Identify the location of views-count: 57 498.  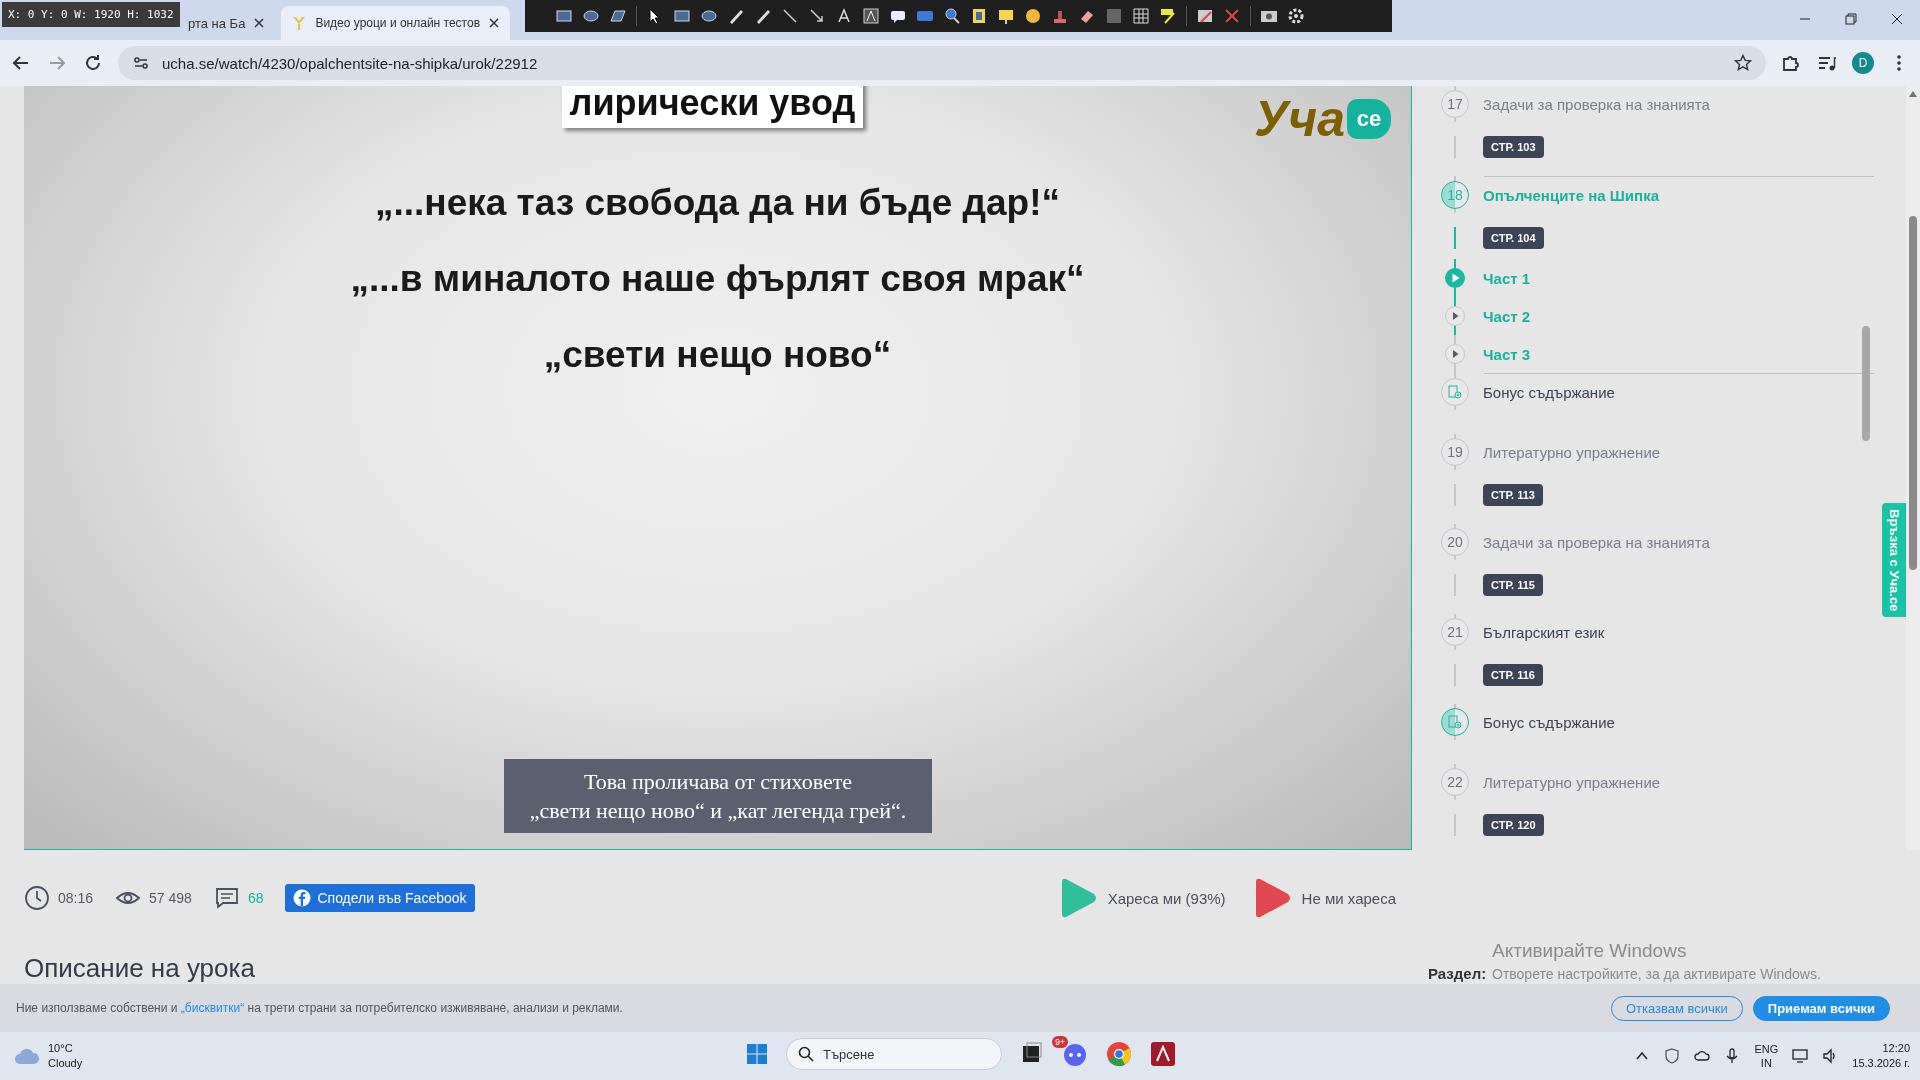
(170, 898).